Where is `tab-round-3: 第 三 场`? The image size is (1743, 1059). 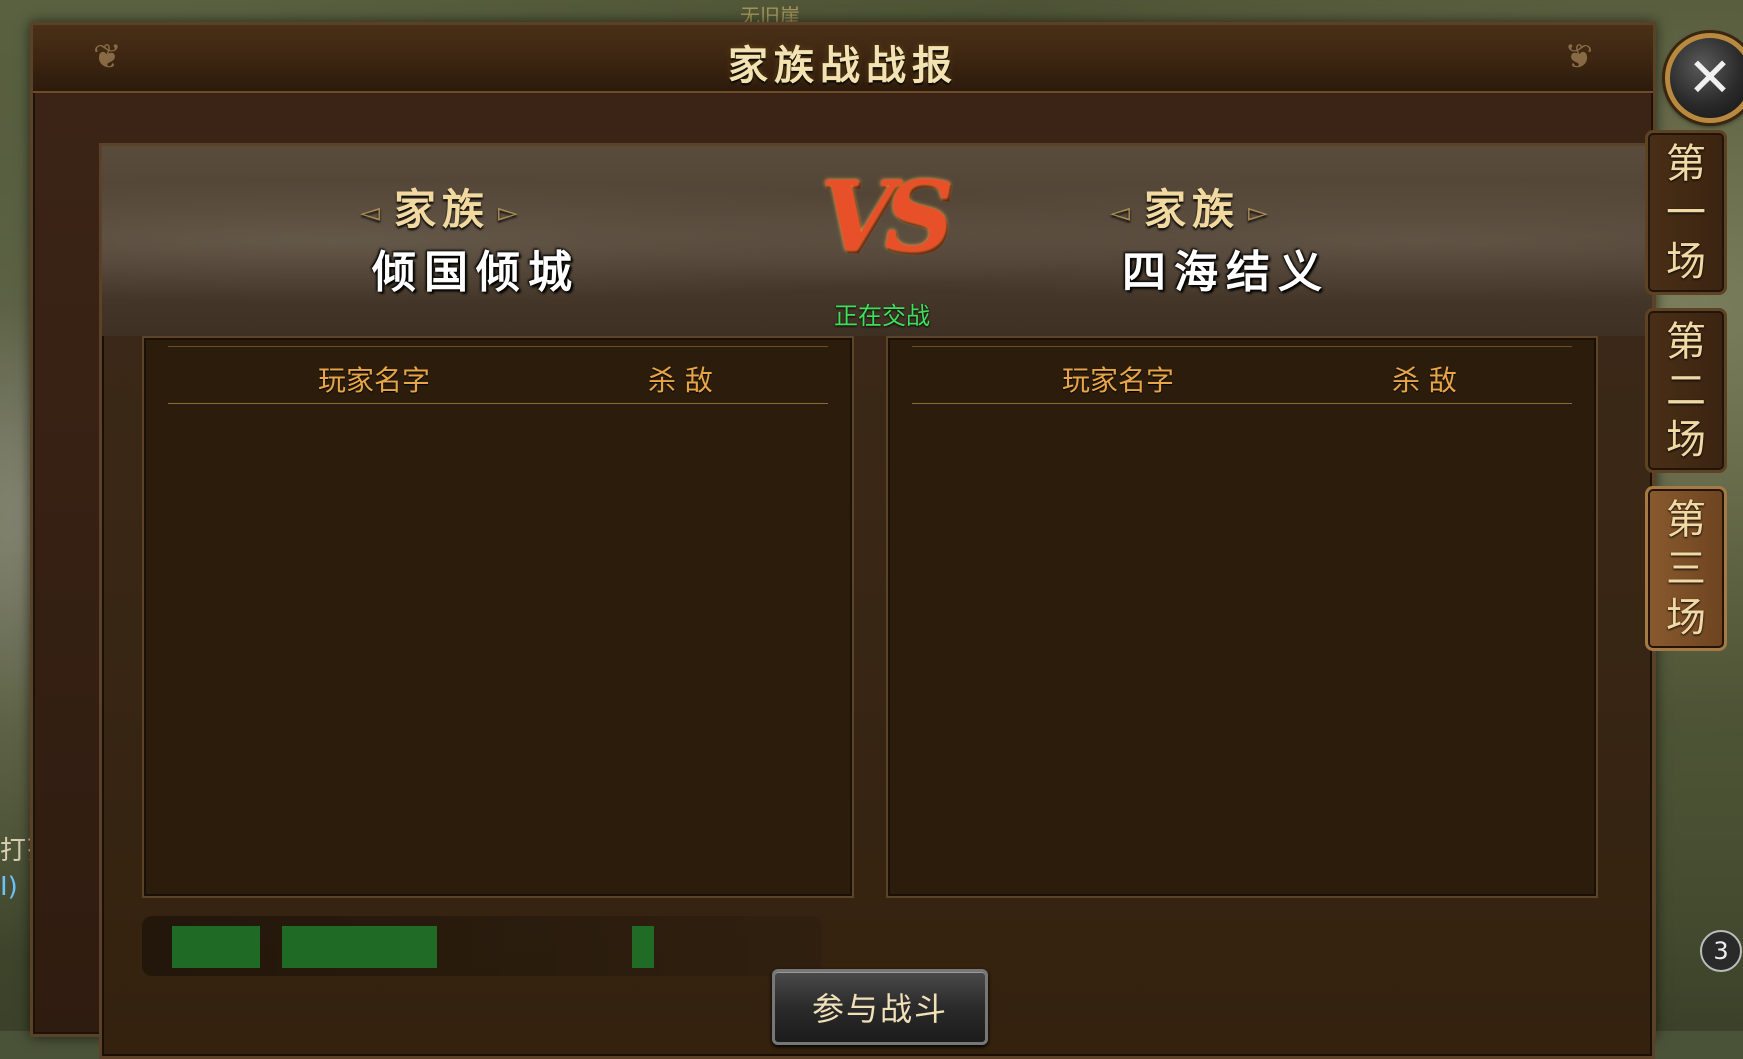
tab-round-3: 第 三 场 is located at coordinates (1686, 568).